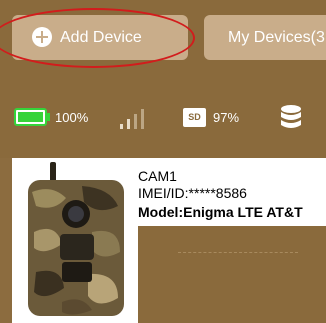 This screenshot has width=326, height=323. What do you see at coordinates (291, 117) in the screenshot?
I see `database-icon` at bounding box center [291, 117].